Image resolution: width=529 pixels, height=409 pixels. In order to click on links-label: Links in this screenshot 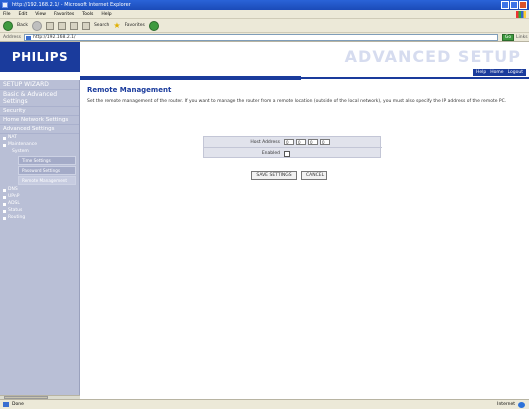, I will do `click(522, 37)`.